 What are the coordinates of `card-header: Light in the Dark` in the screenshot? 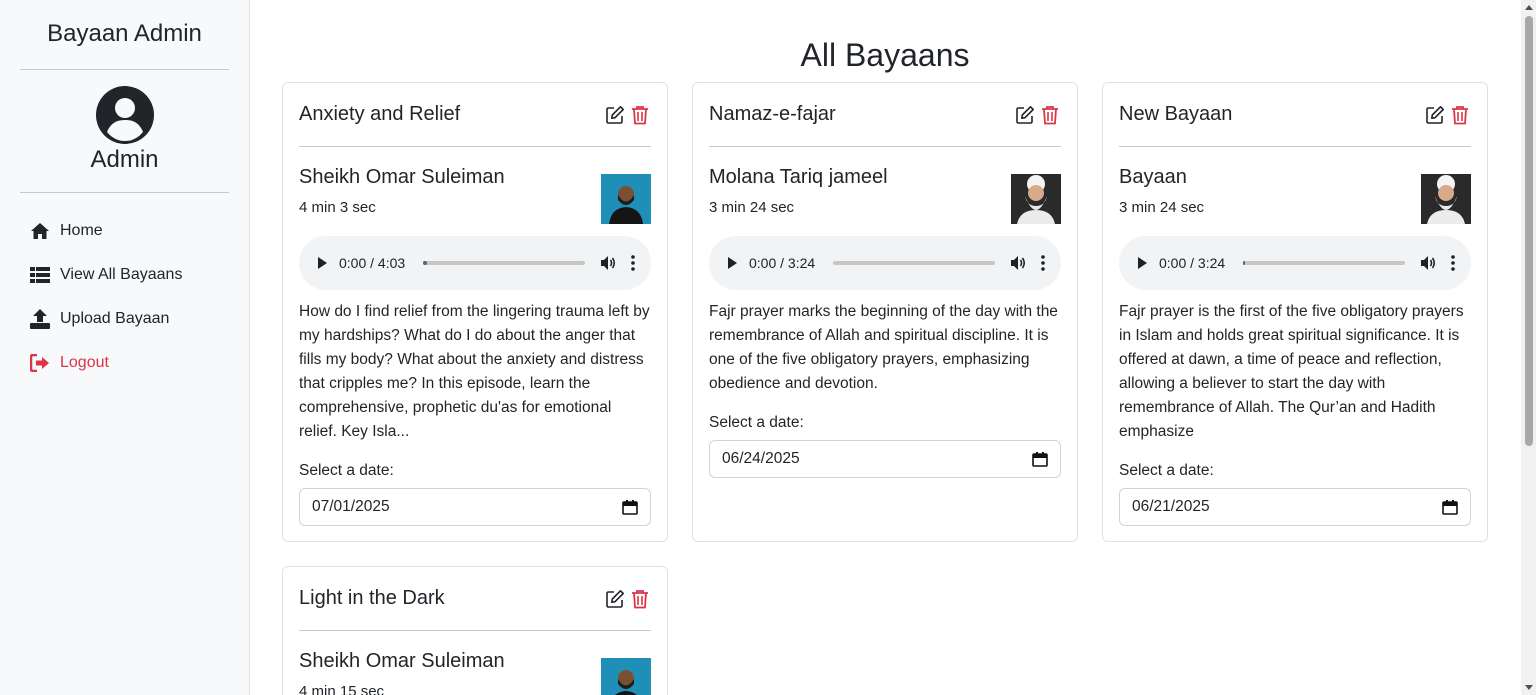 It's located at (475, 599).